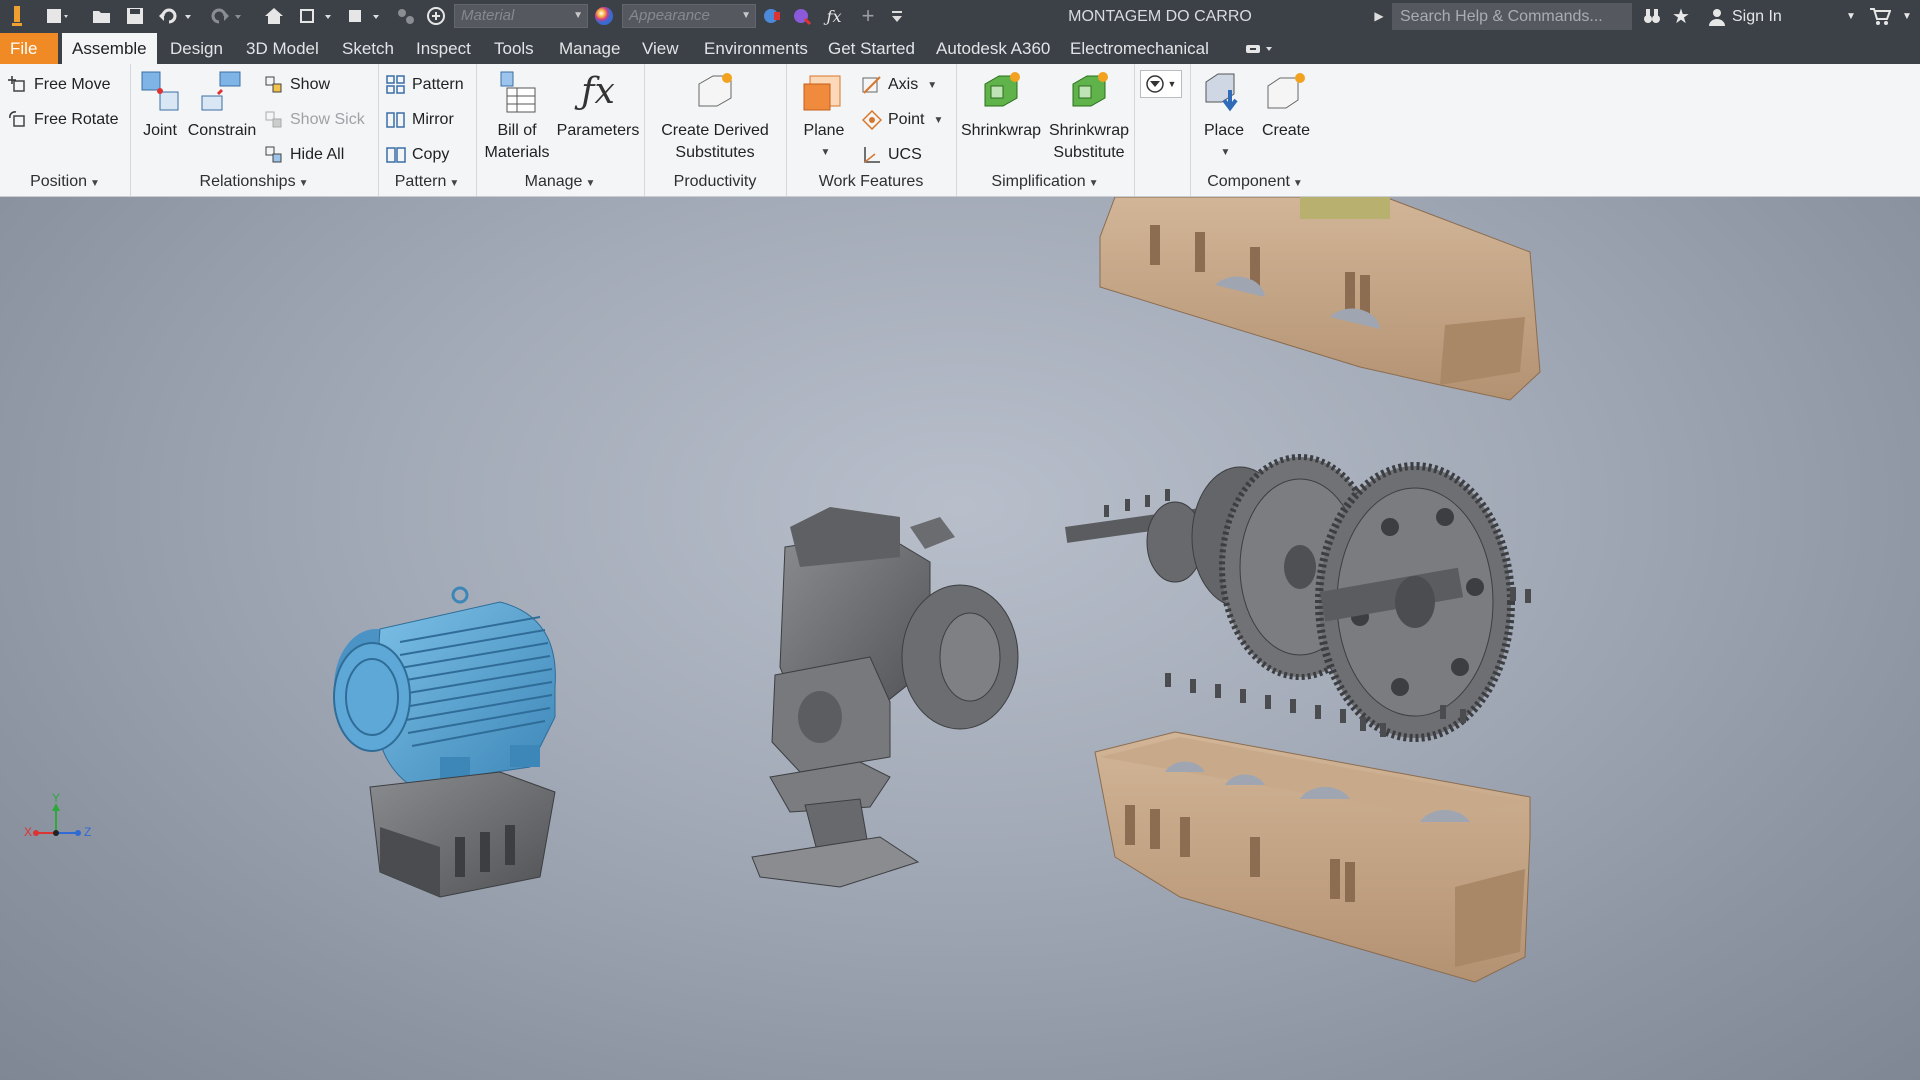 The image size is (1920, 1080). Describe the element at coordinates (436, 16) in the screenshot. I see `update-icon` at that location.